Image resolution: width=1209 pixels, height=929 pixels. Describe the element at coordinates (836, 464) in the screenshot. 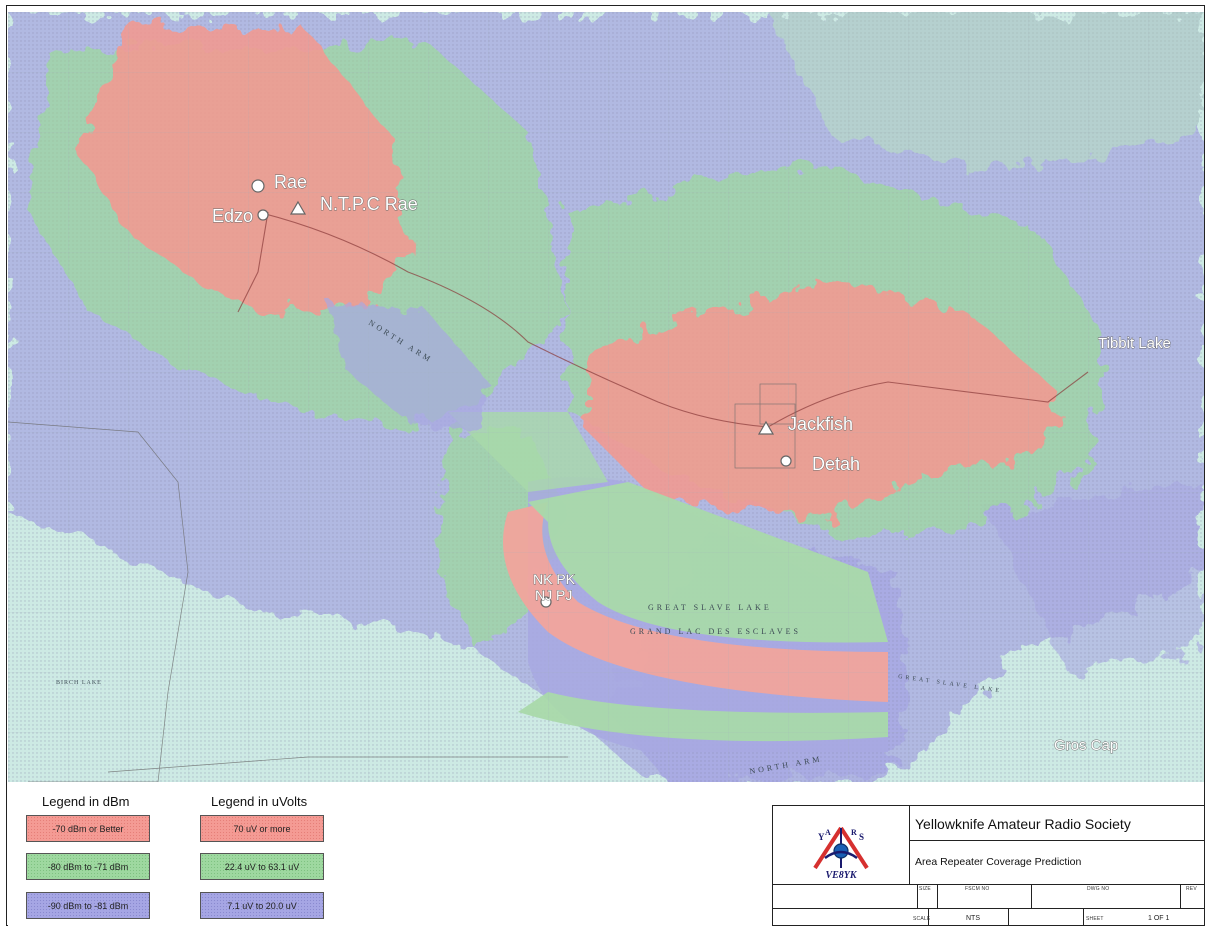

I see `site-label-detah: Detah` at that location.